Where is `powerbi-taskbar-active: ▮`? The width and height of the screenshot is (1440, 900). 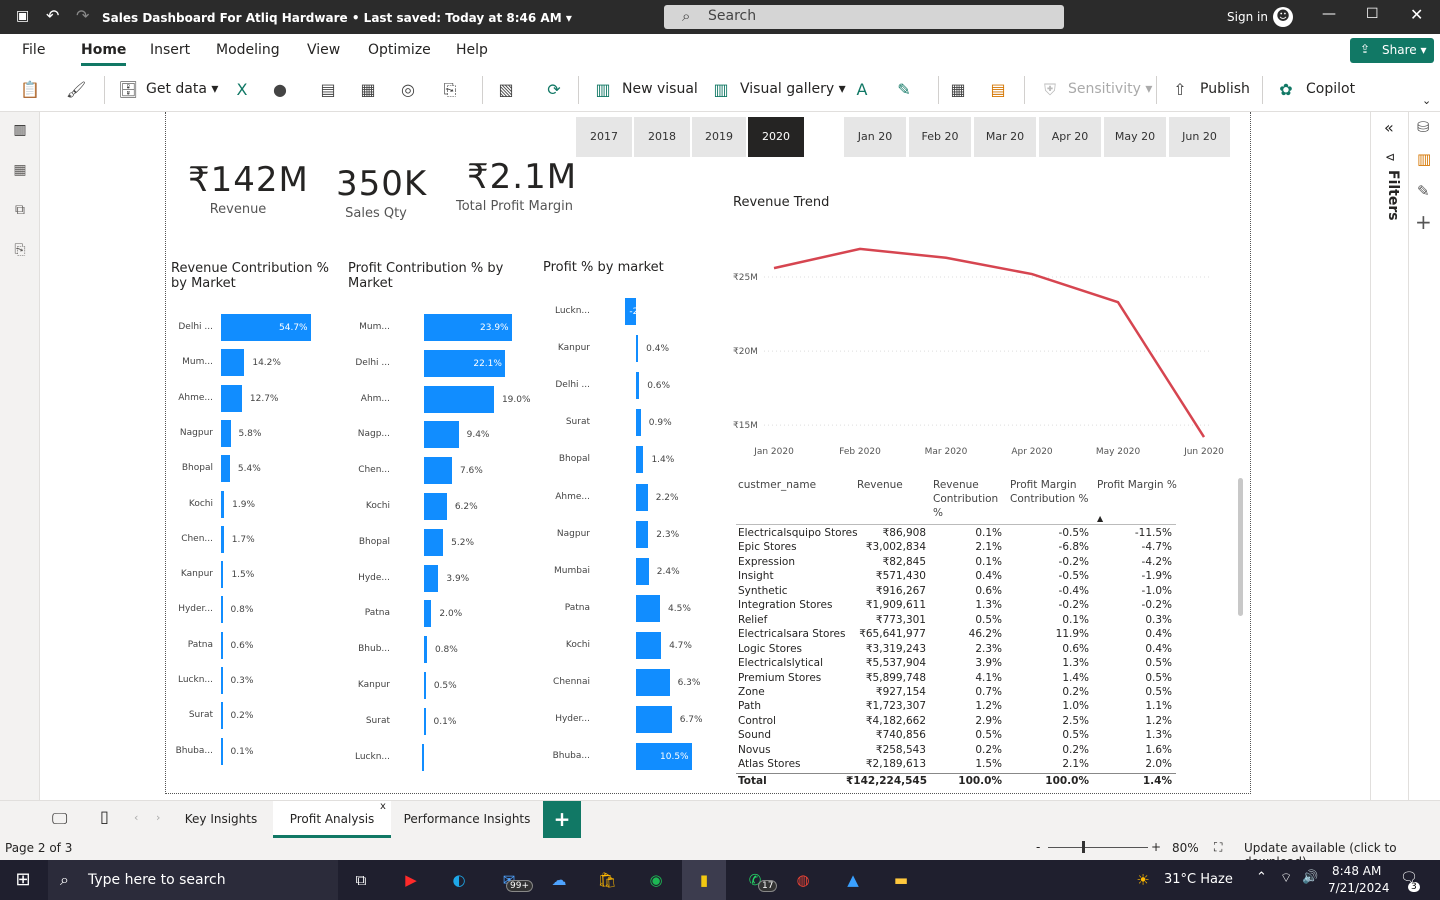
powerbi-taskbar-active: ▮ is located at coordinates (704, 880).